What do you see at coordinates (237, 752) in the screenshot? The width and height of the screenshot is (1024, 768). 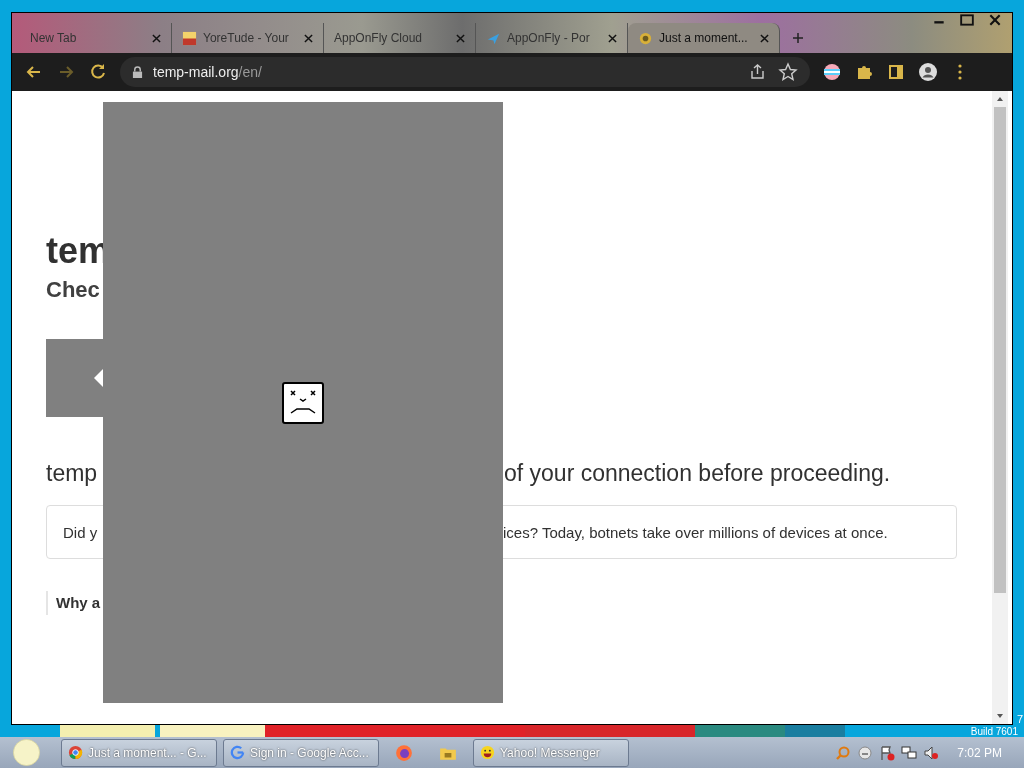 I see `g-logo-icon` at bounding box center [237, 752].